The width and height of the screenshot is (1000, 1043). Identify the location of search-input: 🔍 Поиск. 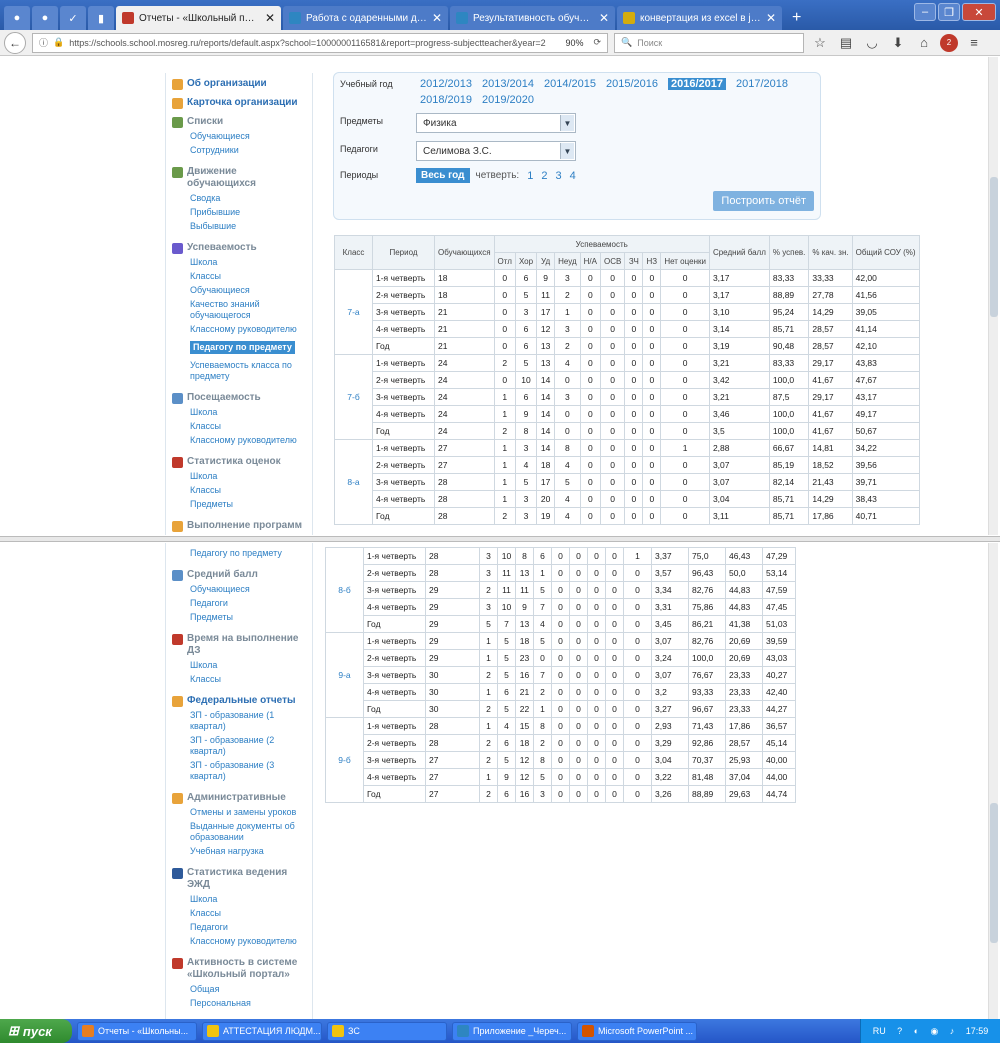
(709, 42).